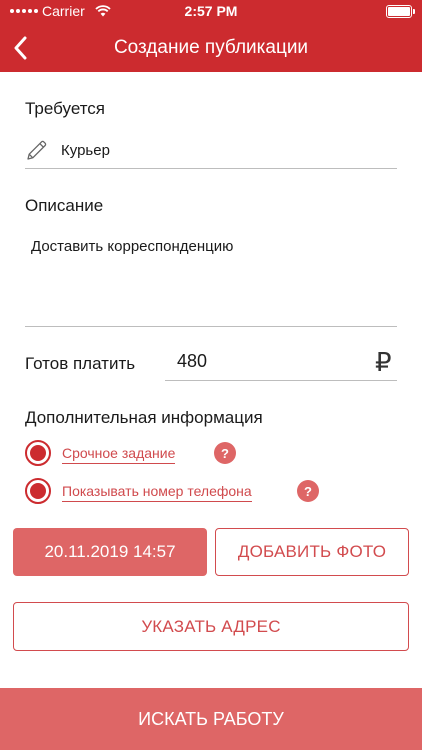 The width and height of the screenshot is (422, 750). Describe the element at coordinates (85, 150) in the screenshot. I see `required-input: Курьер` at that location.